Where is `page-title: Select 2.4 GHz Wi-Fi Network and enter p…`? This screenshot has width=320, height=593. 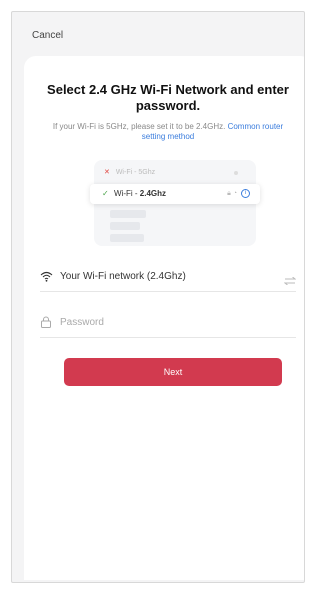 page-title: Select 2.4 GHz Wi-Fi Network and enter p… is located at coordinates (168, 97).